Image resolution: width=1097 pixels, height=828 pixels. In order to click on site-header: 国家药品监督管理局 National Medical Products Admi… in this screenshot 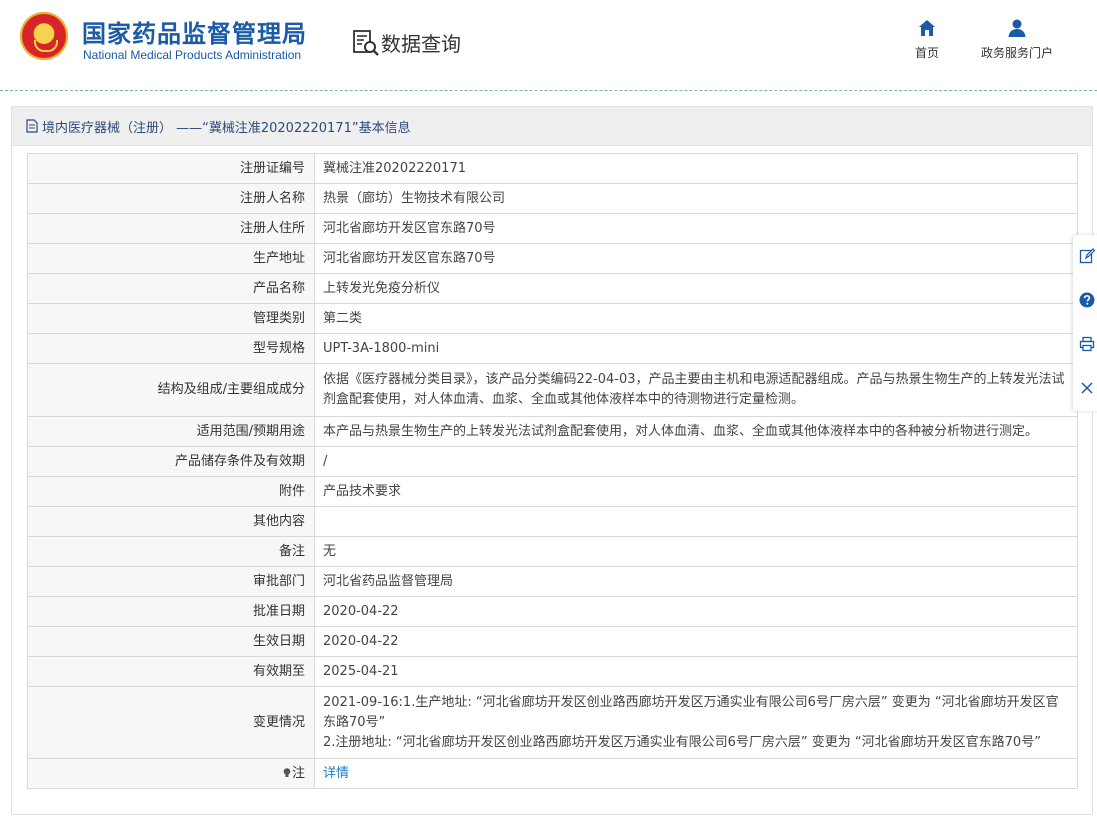, I will do `click(548, 45)`.